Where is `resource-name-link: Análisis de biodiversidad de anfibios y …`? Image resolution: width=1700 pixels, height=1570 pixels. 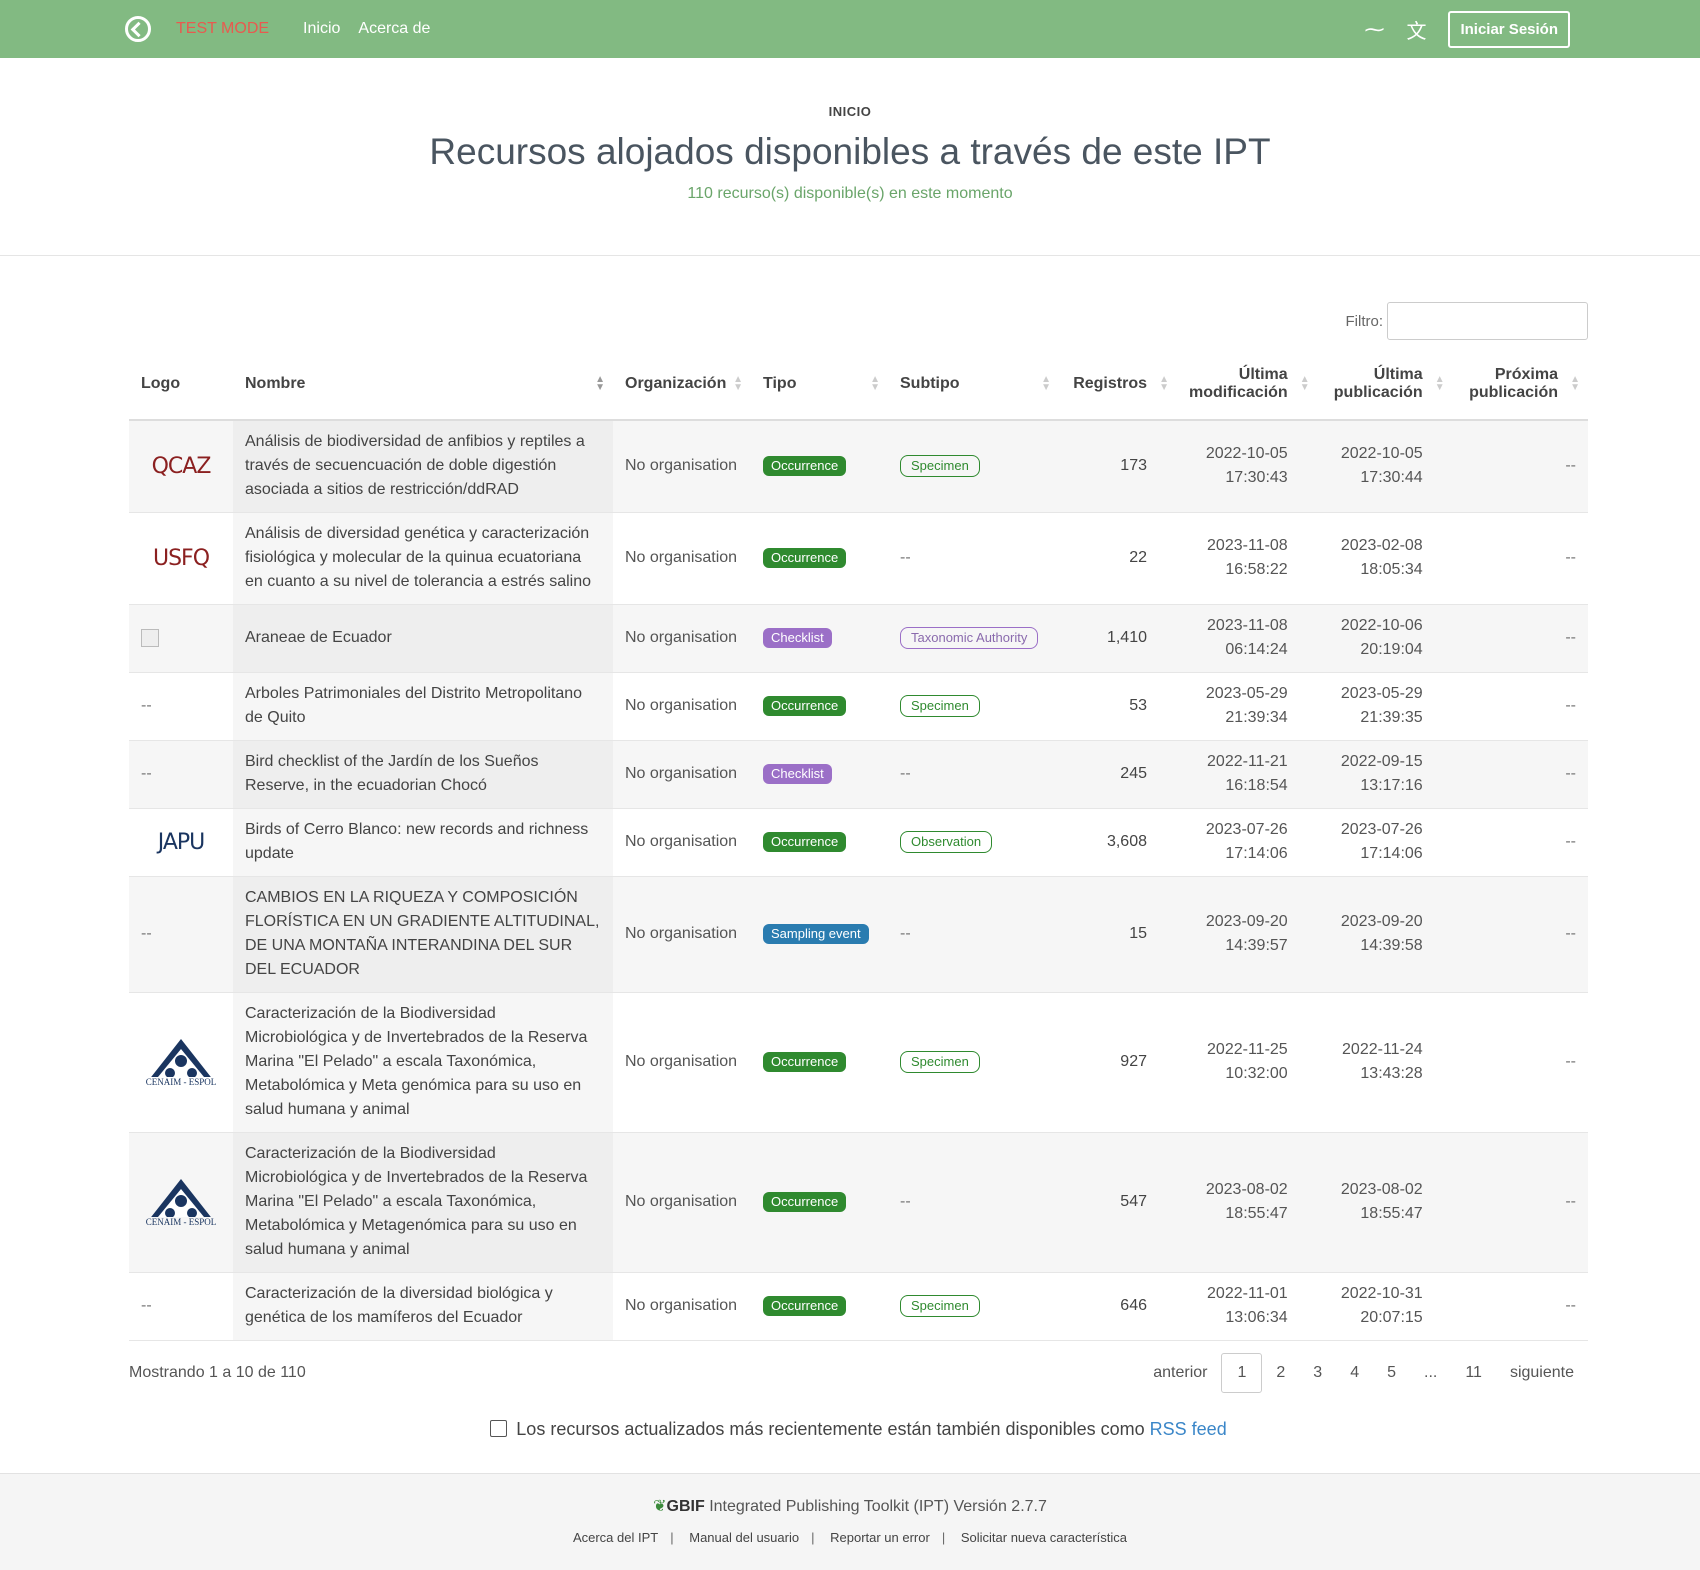
resource-name-link: Análisis de biodiversidad de anfibios y … is located at coordinates (415, 465).